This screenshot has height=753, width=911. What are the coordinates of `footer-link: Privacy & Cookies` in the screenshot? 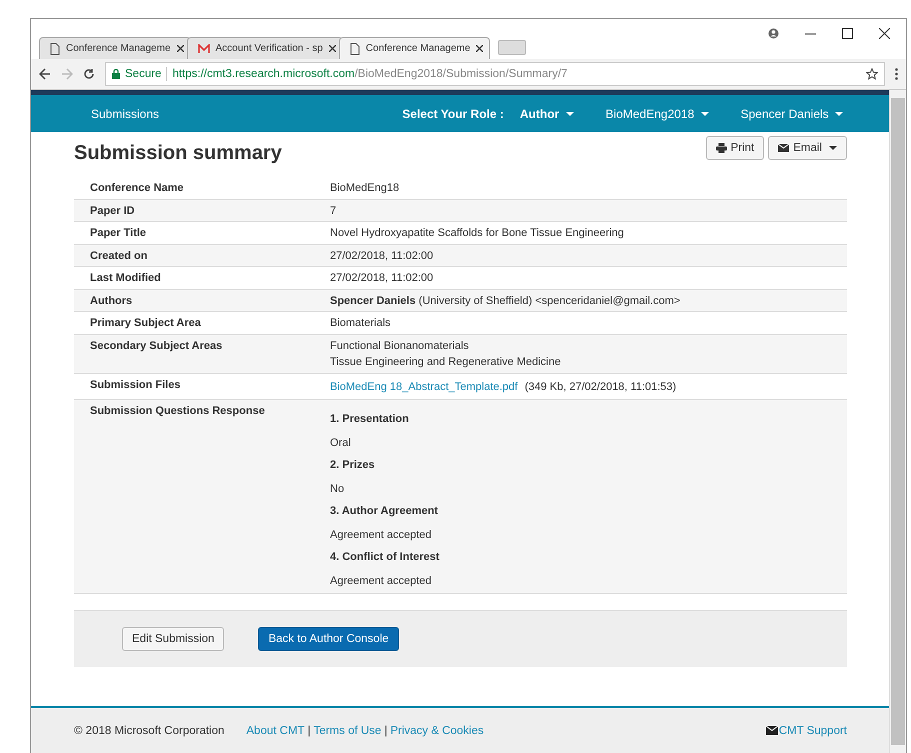 It's located at (437, 730).